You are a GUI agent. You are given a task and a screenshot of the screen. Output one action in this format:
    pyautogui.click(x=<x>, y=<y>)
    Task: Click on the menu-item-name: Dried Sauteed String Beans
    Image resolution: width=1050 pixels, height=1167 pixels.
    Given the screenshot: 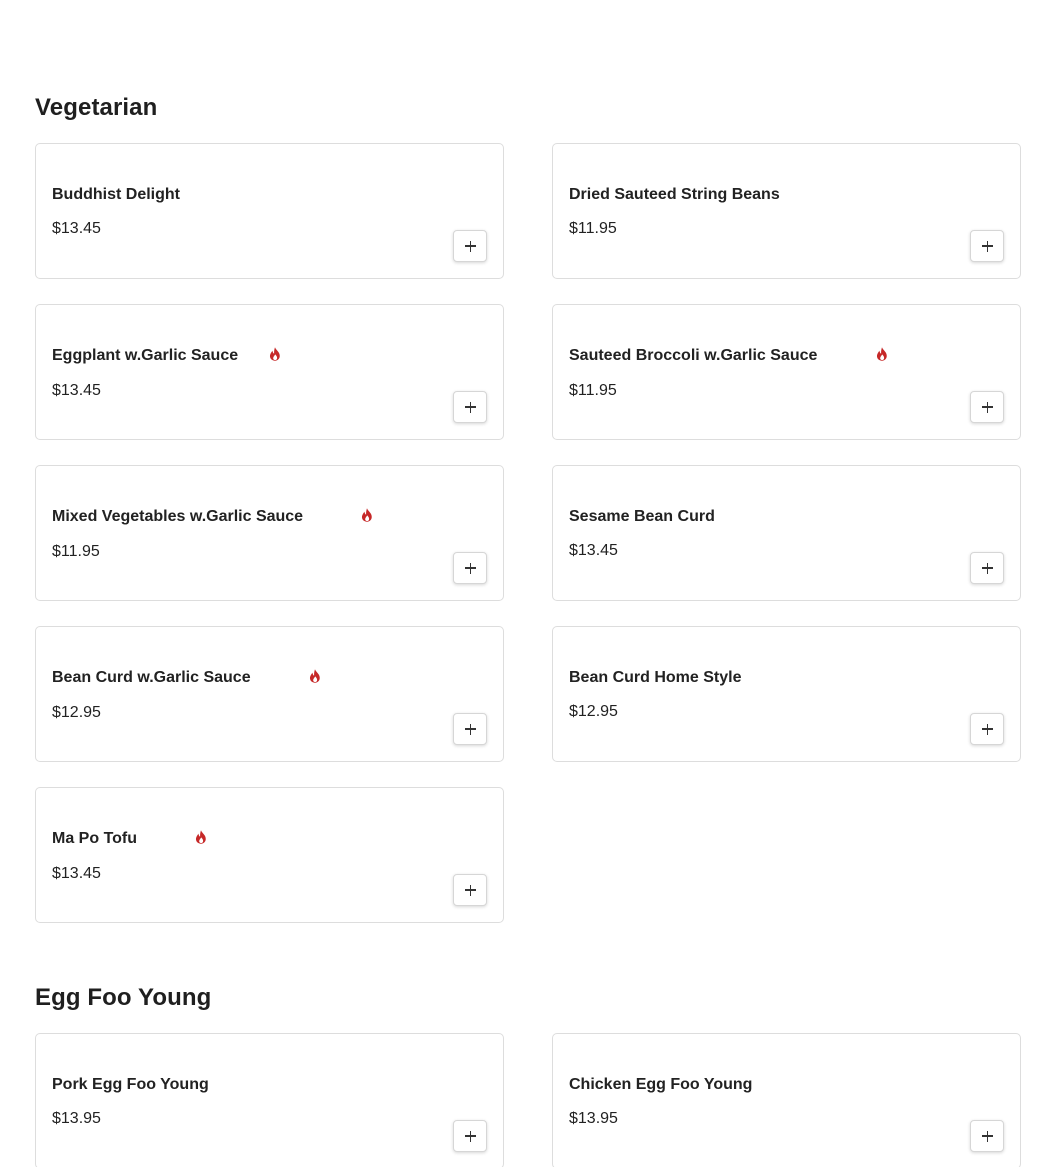 What is the action you would take?
    pyautogui.click(x=674, y=194)
    